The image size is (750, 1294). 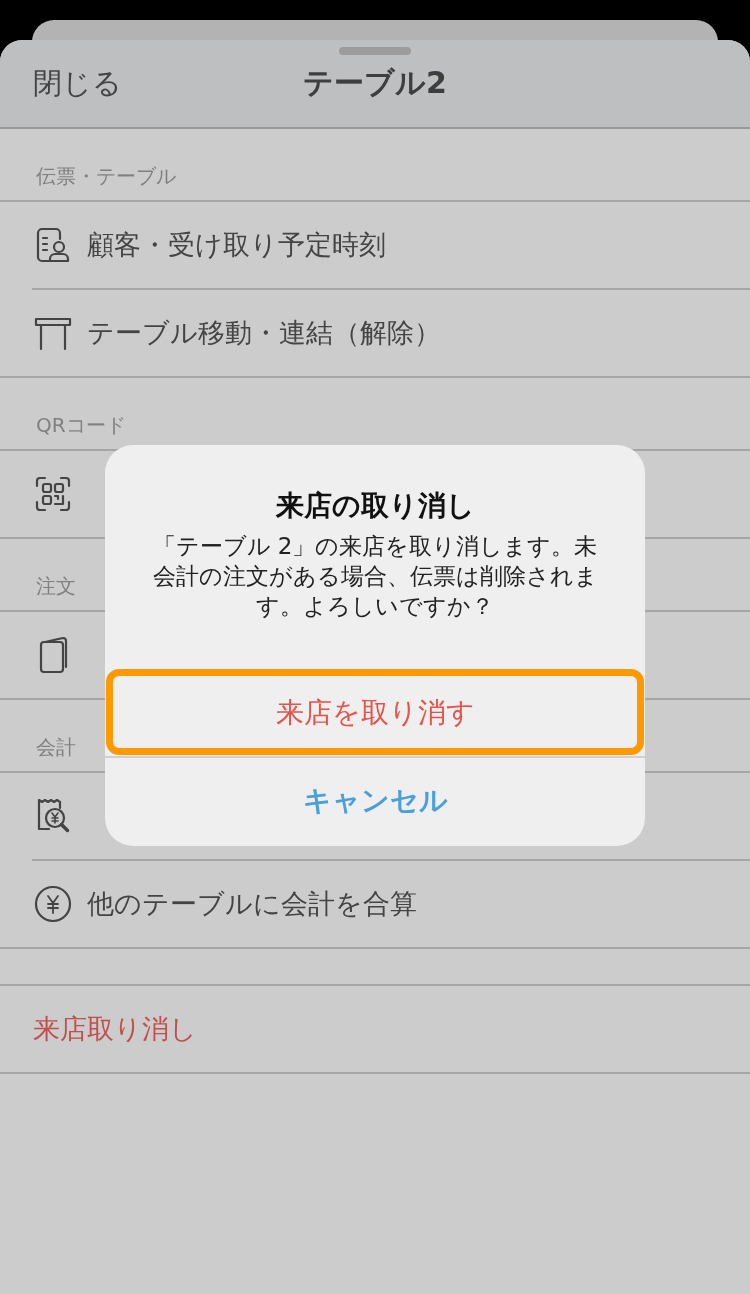 I want to click on section-header: 注文, so click(x=56, y=586).